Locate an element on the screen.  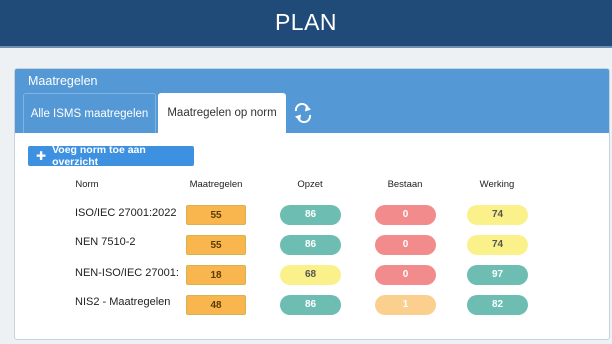
column-header-opzet: Opzet is located at coordinates (310, 184).